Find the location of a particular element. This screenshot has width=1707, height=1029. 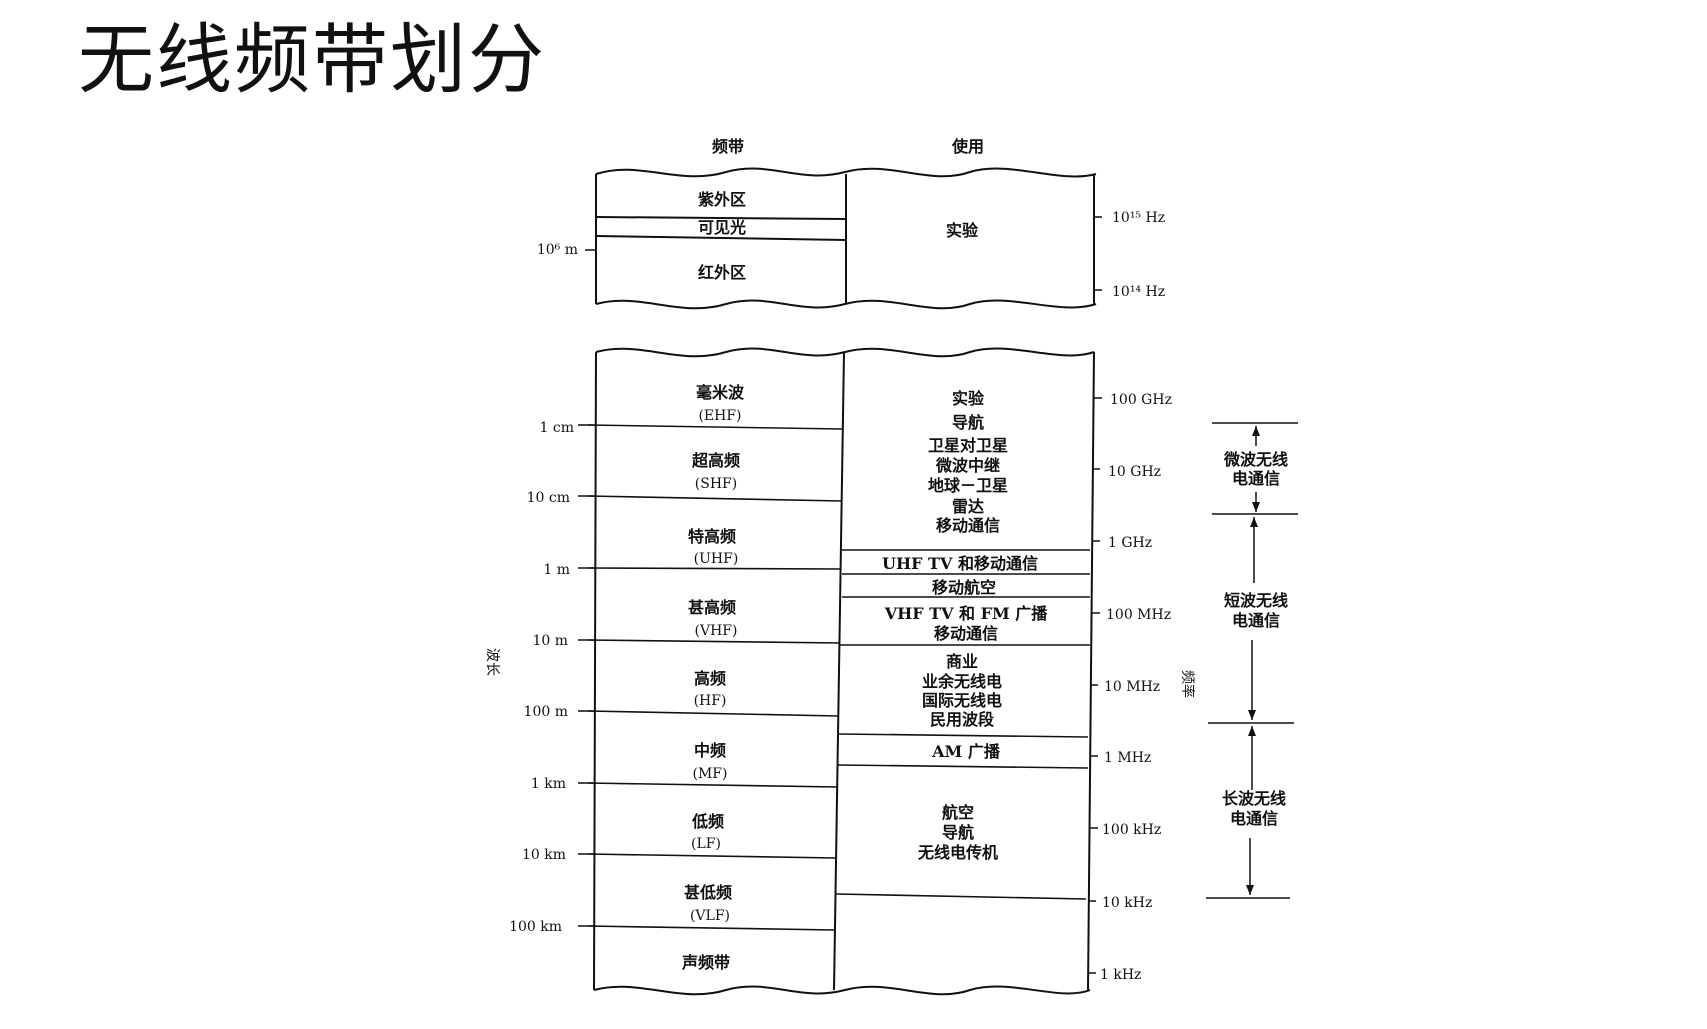

usage-text: UHF TV 和移动通信 is located at coordinates (960, 563).